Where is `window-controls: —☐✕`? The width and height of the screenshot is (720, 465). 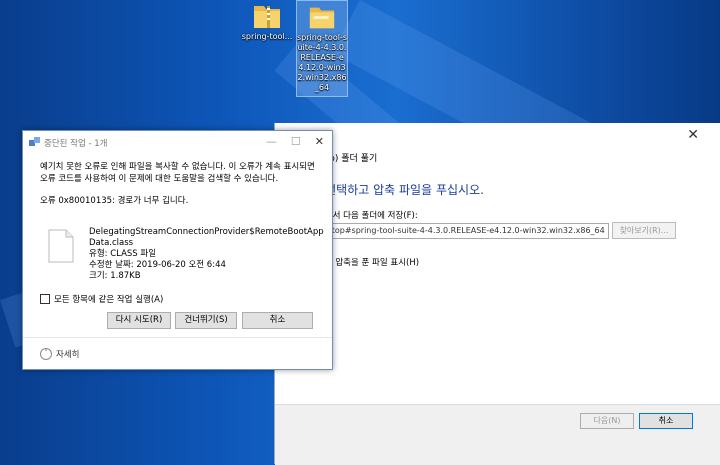
window-controls: —☐✕ is located at coordinates (295, 141).